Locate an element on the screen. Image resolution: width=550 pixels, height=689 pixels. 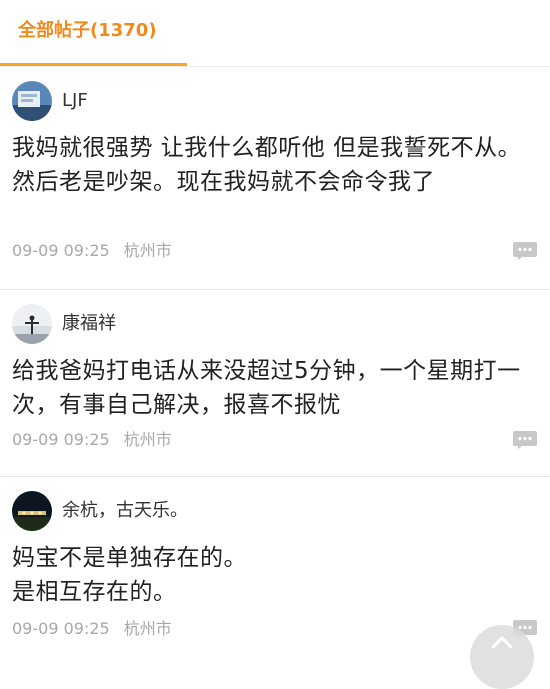
post-username: 余杭，古天乐。 is located at coordinates (125, 511).